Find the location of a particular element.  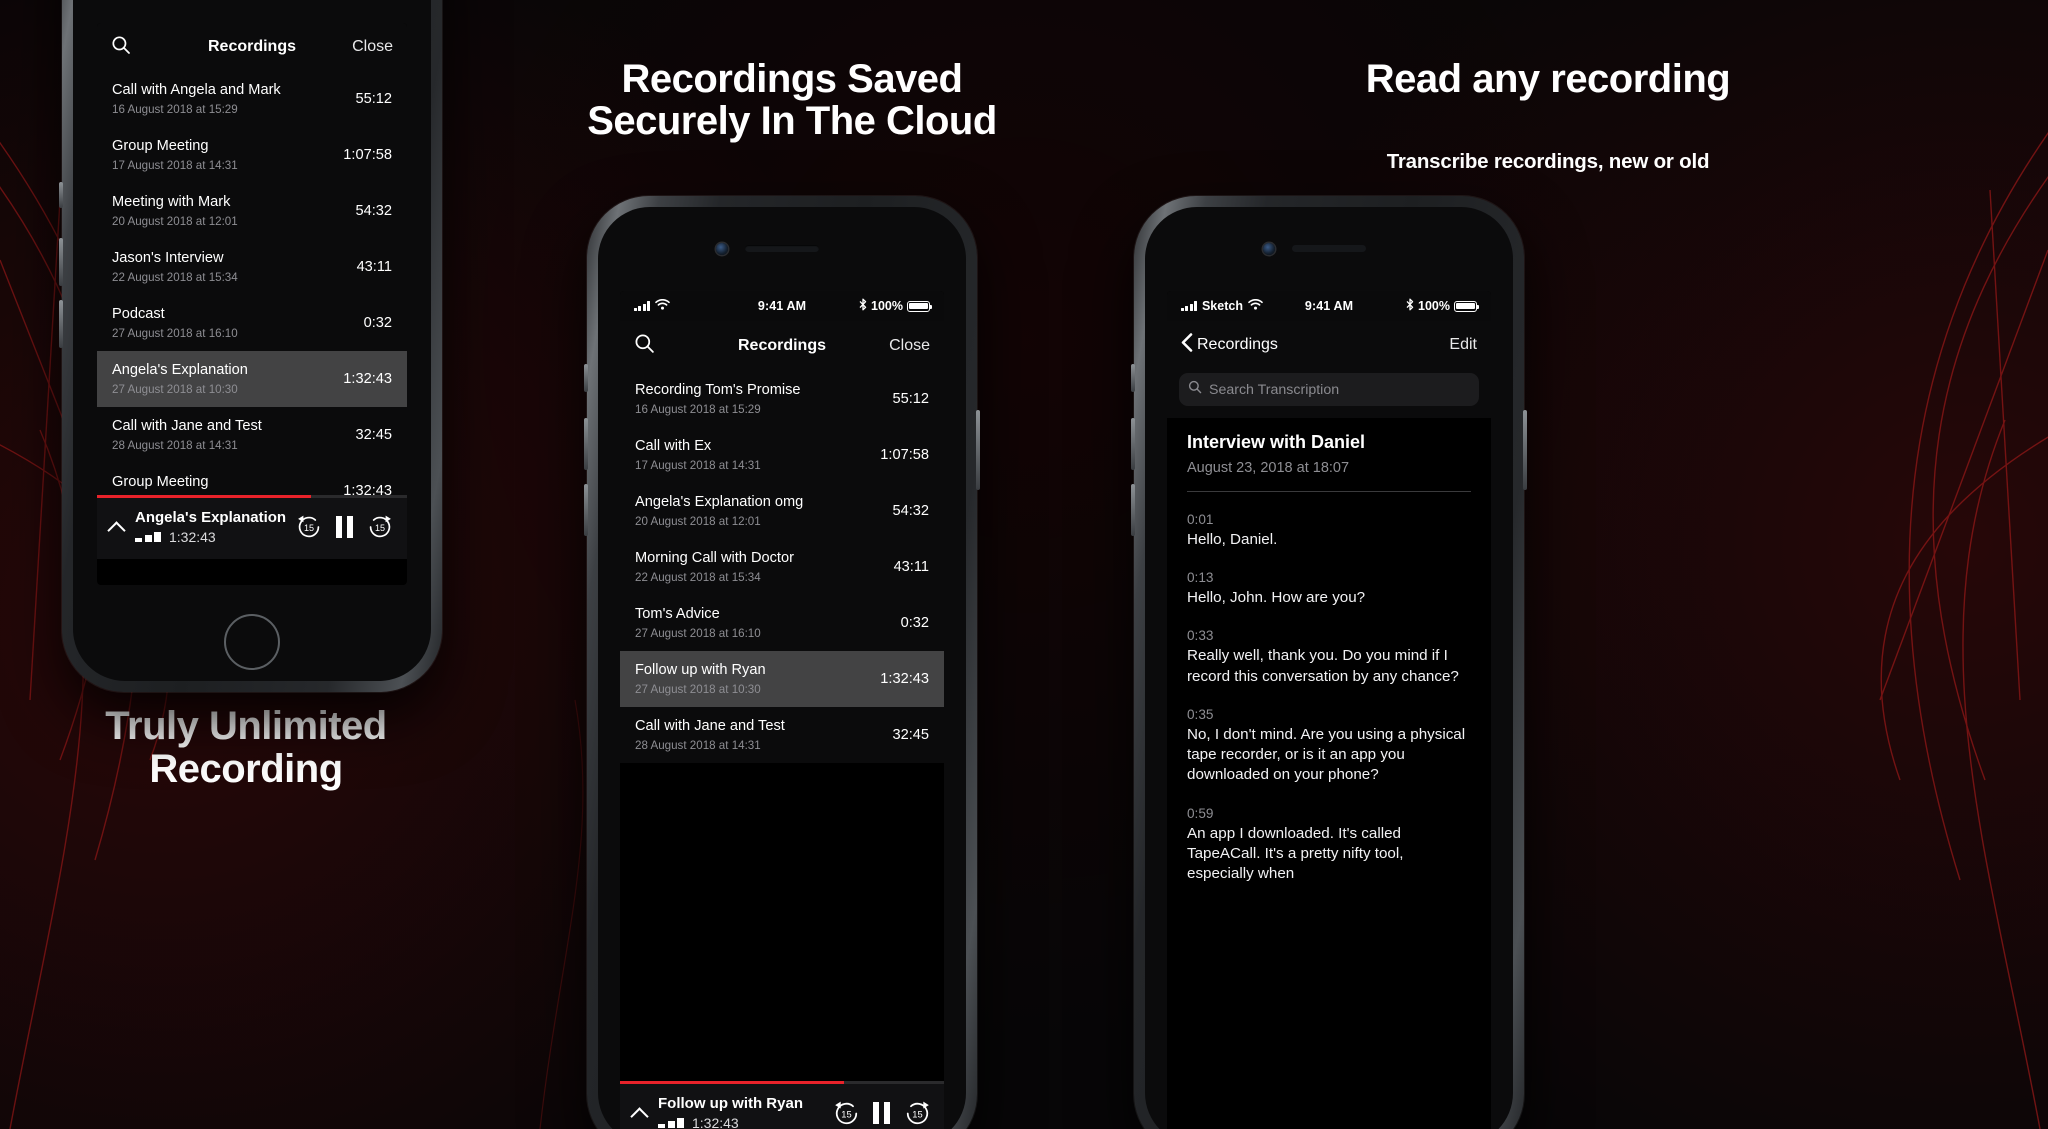

recording-date: 20 August 2018 at 12:01 is located at coordinates (698, 521).